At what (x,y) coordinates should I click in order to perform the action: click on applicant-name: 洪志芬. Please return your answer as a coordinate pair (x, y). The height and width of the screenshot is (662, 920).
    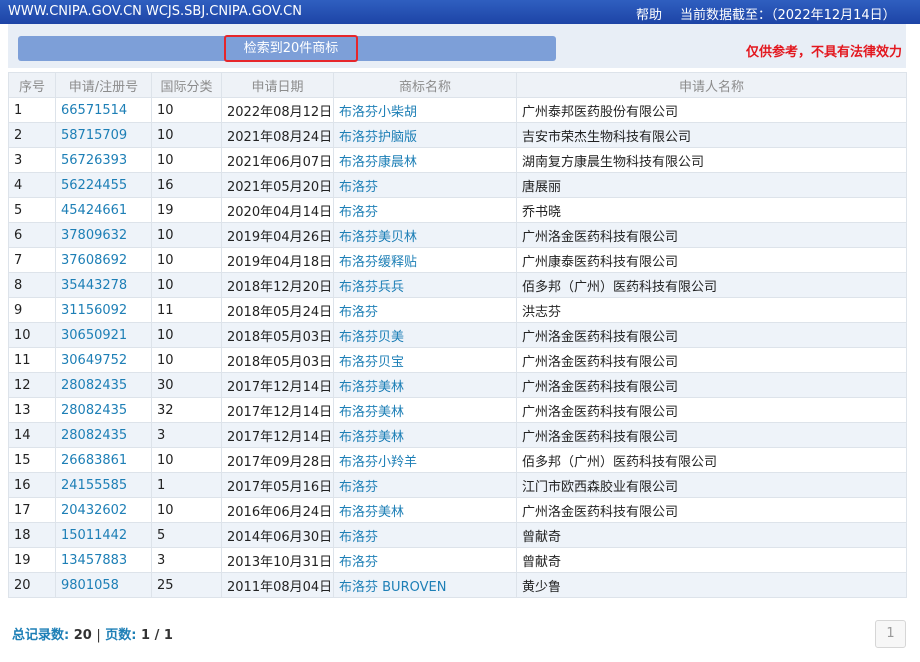
    Looking at the image, I should click on (711, 310).